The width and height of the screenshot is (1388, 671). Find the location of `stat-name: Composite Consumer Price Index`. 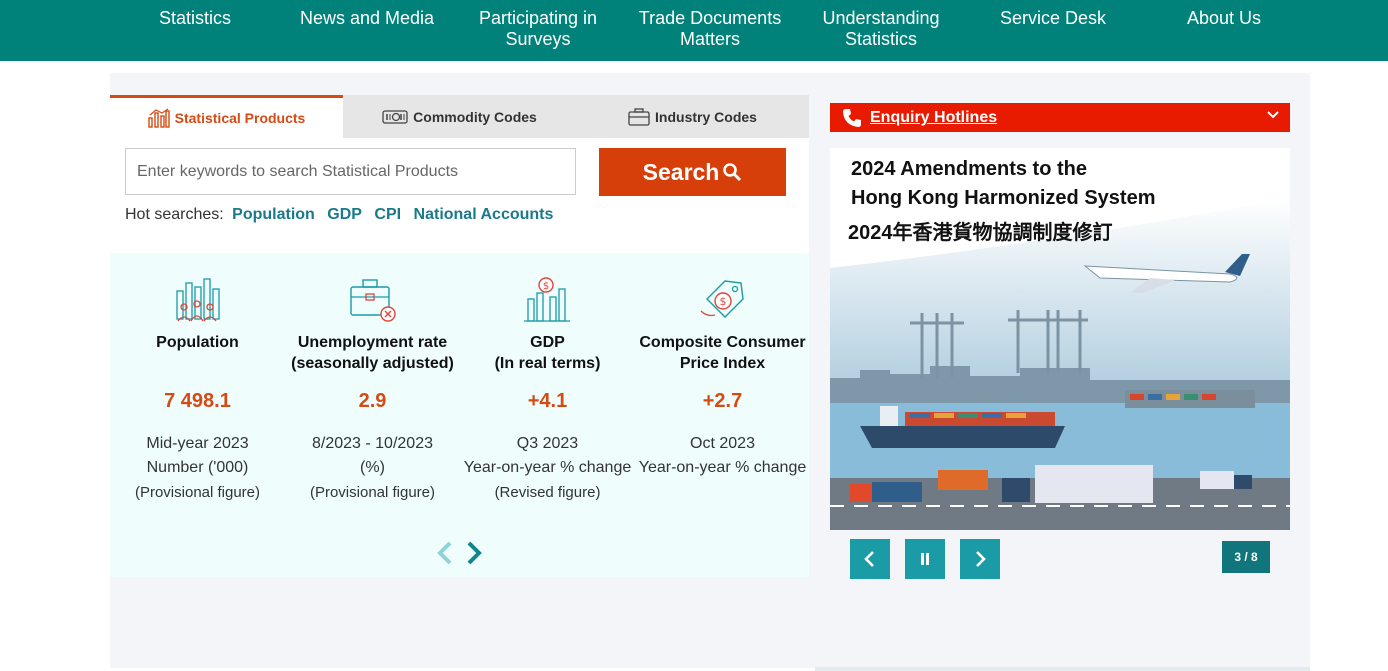

stat-name: Composite Consumer Price Index is located at coordinates (722, 353).